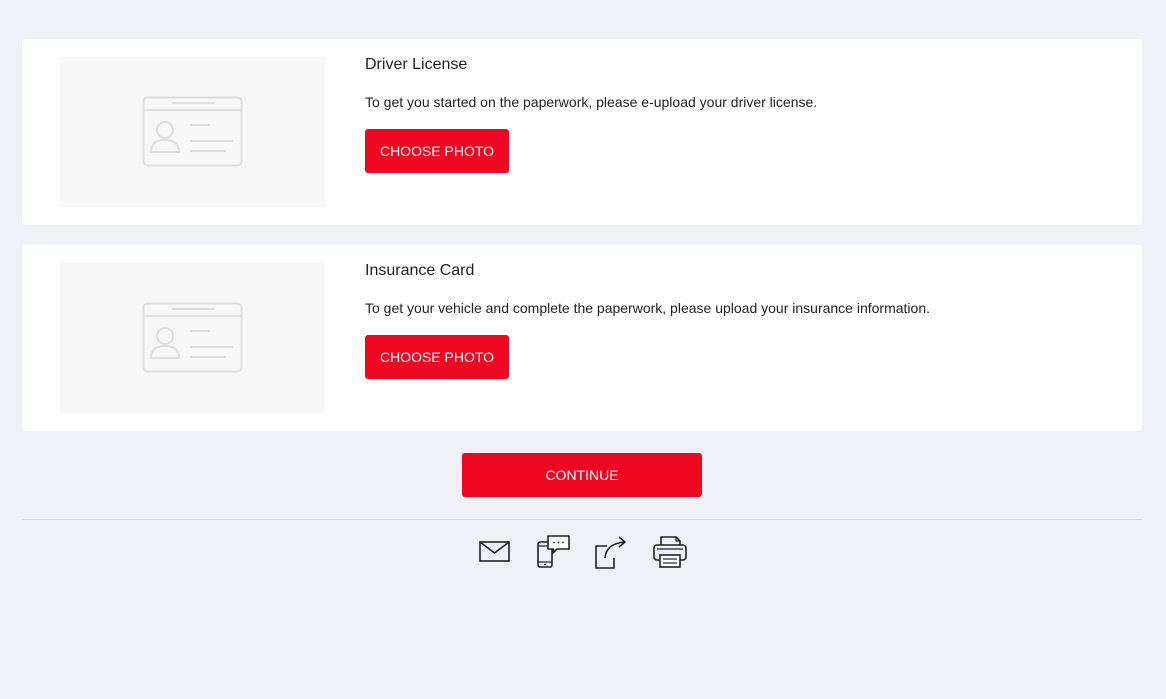  What do you see at coordinates (420, 270) in the screenshot?
I see `insurance-card-title: Insurance Card` at bounding box center [420, 270].